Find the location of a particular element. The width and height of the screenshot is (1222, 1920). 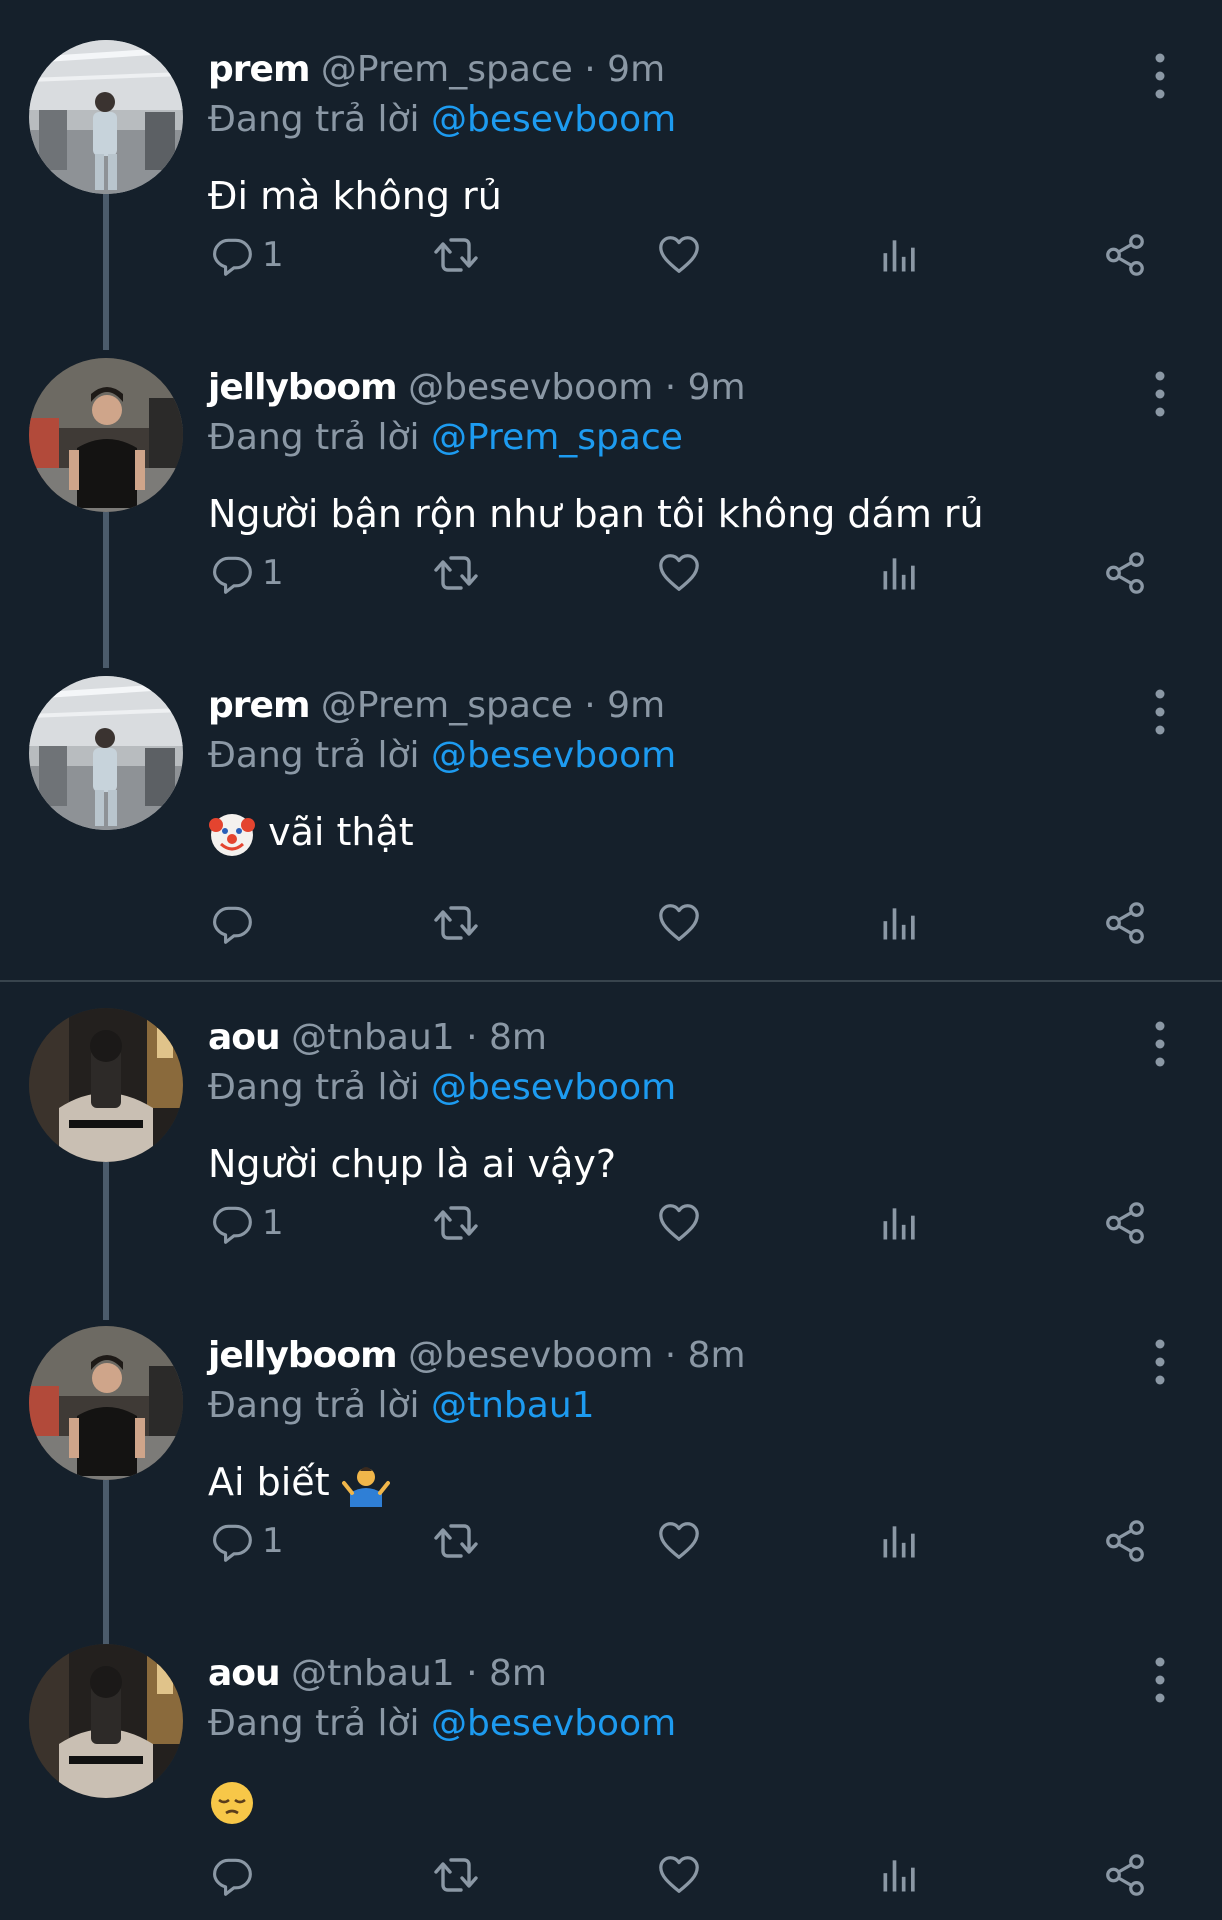

replying-to: Đang trả lời @besevboom is located at coordinates (442, 1088).